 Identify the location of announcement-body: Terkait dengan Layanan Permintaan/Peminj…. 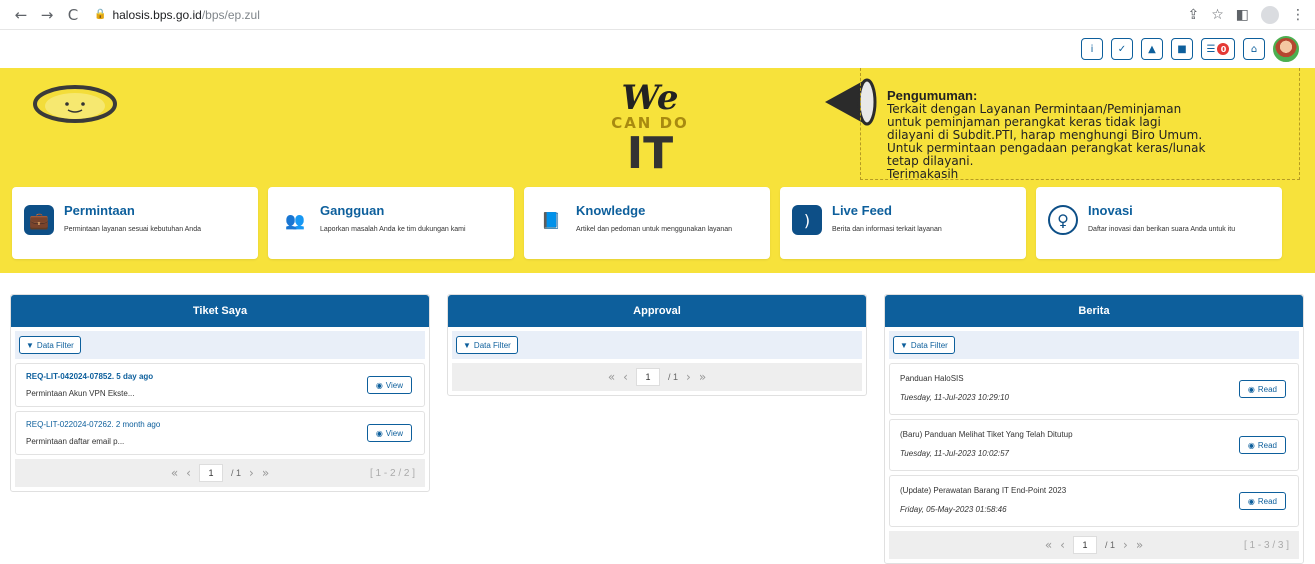
(1046, 141).